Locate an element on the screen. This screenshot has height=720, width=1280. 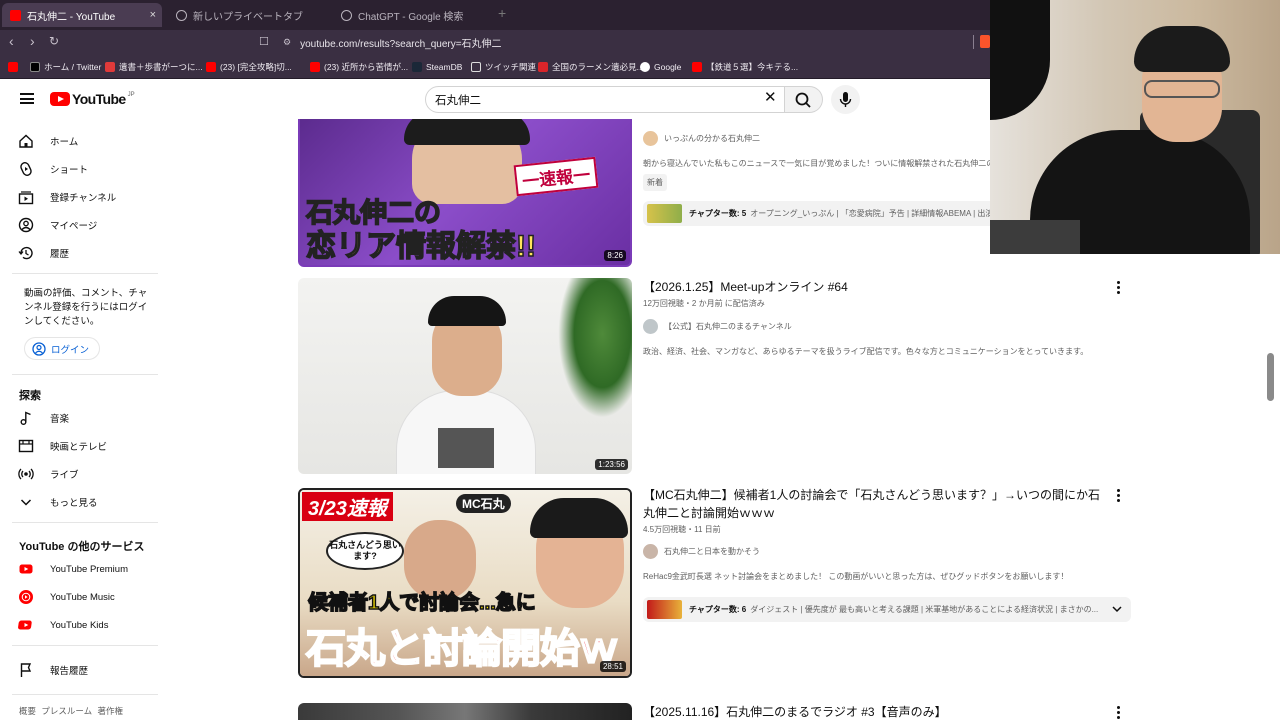
site-info-icon: ⚙ is located at coordinates (287, 42).